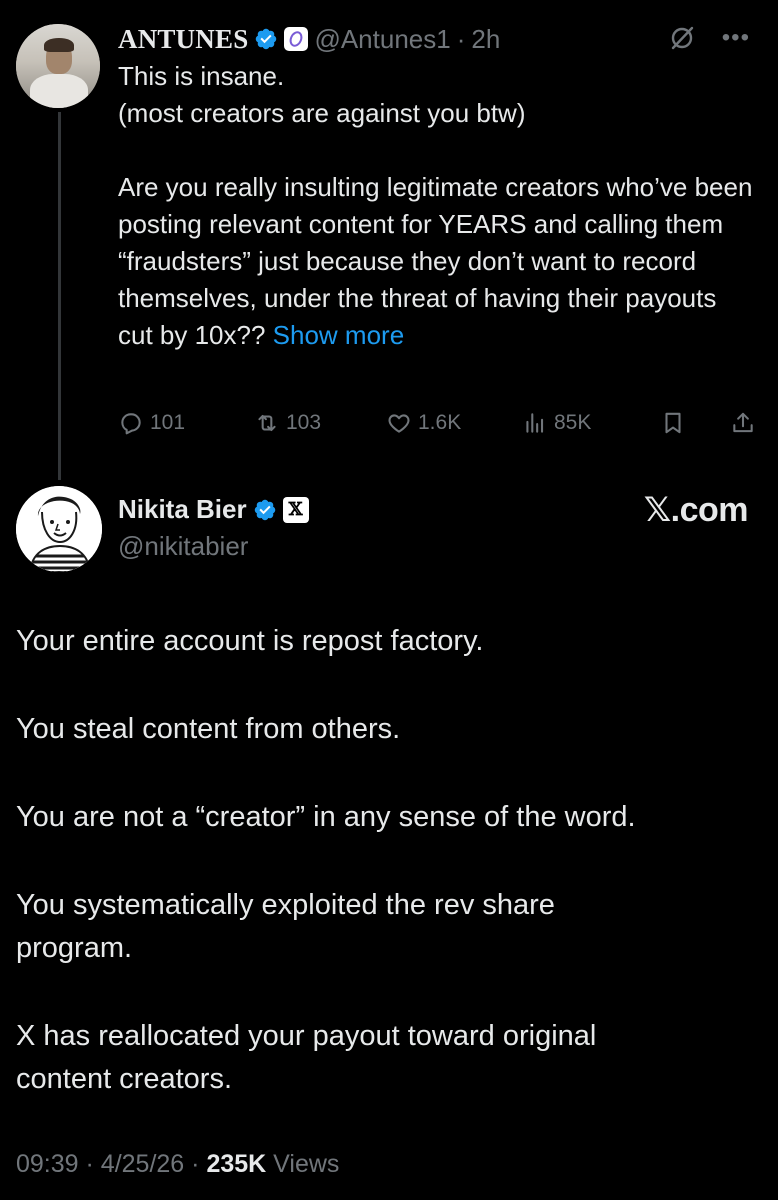 This screenshot has height=1200, width=778. I want to click on thread-connector-line, so click(59, 296).